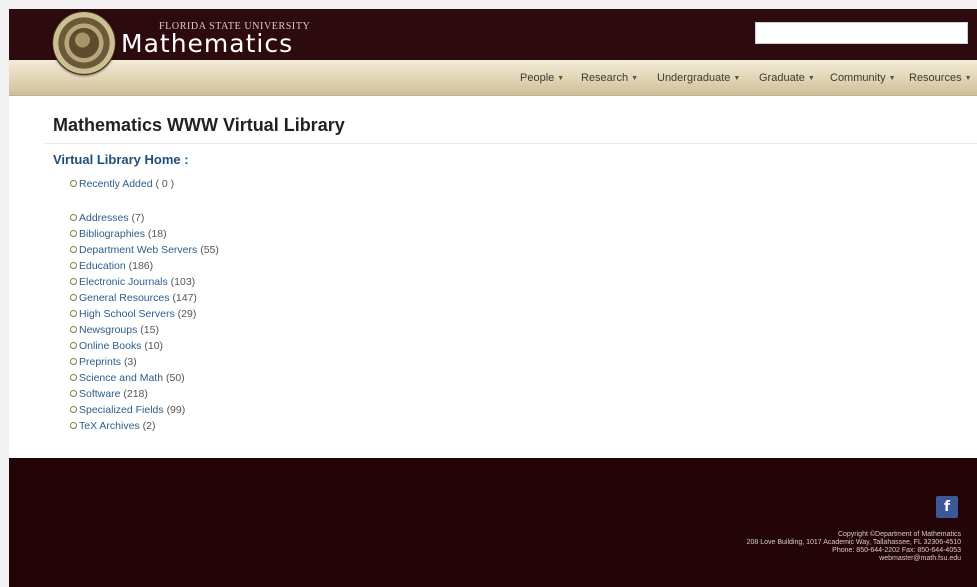 This screenshot has height=587, width=977. What do you see at coordinates (899, 534) in the screenshot?
I see `copyright-text: Copyright ©Department of Mathematics` at bounding box center [899, 534].